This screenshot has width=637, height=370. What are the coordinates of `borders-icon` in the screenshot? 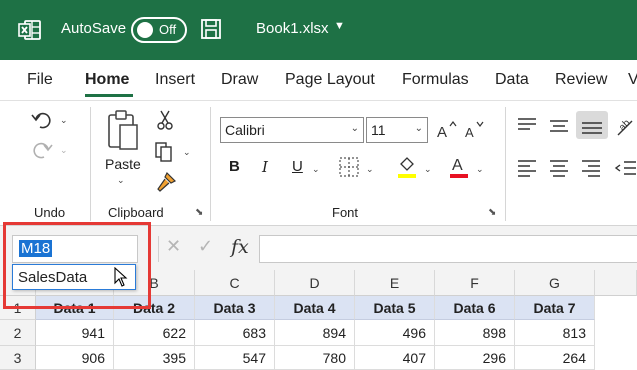 It's located at (349, 167).